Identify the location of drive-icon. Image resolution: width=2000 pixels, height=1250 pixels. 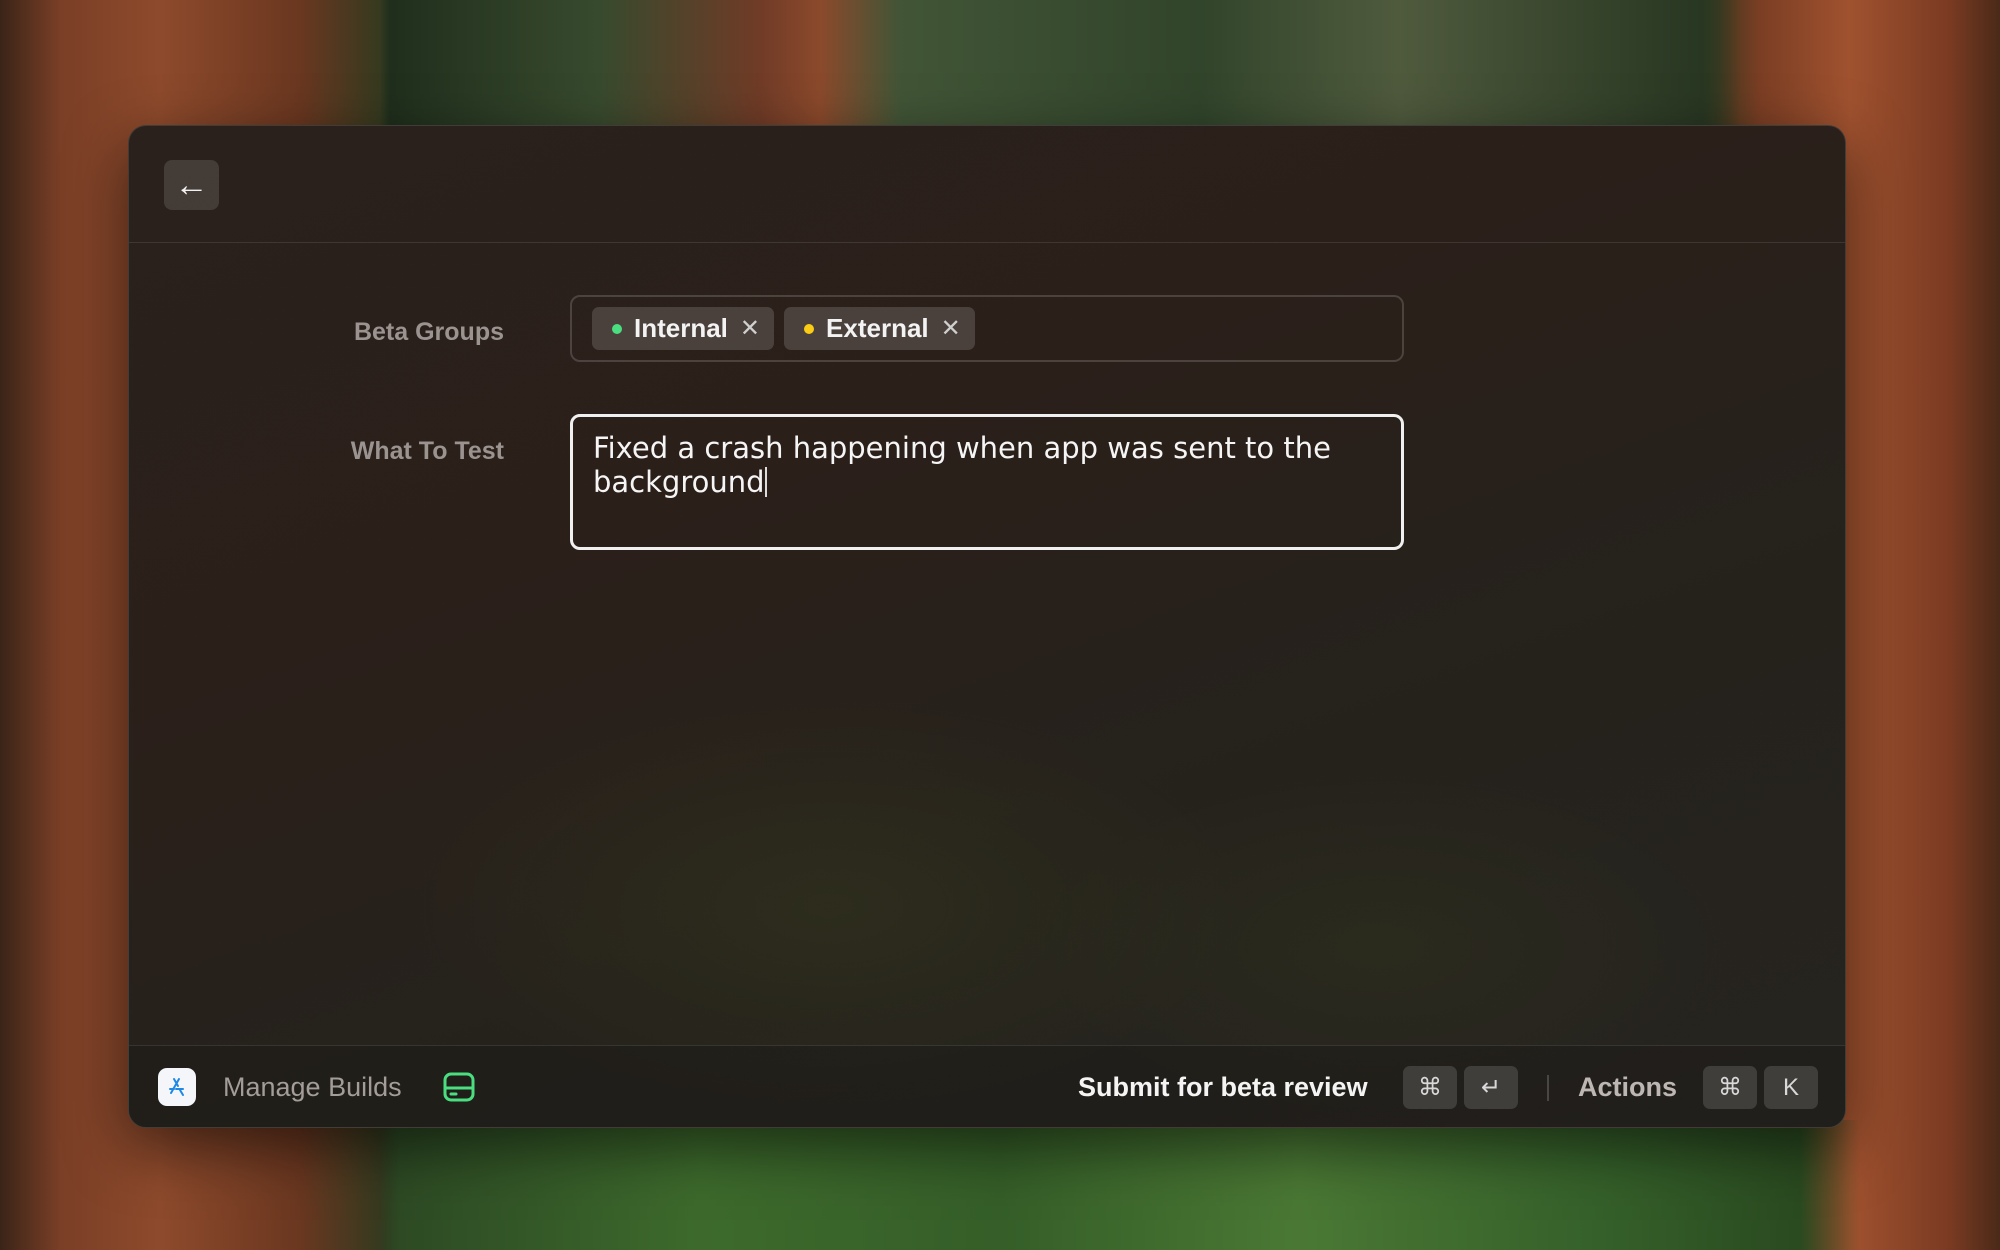
(459, 1087).